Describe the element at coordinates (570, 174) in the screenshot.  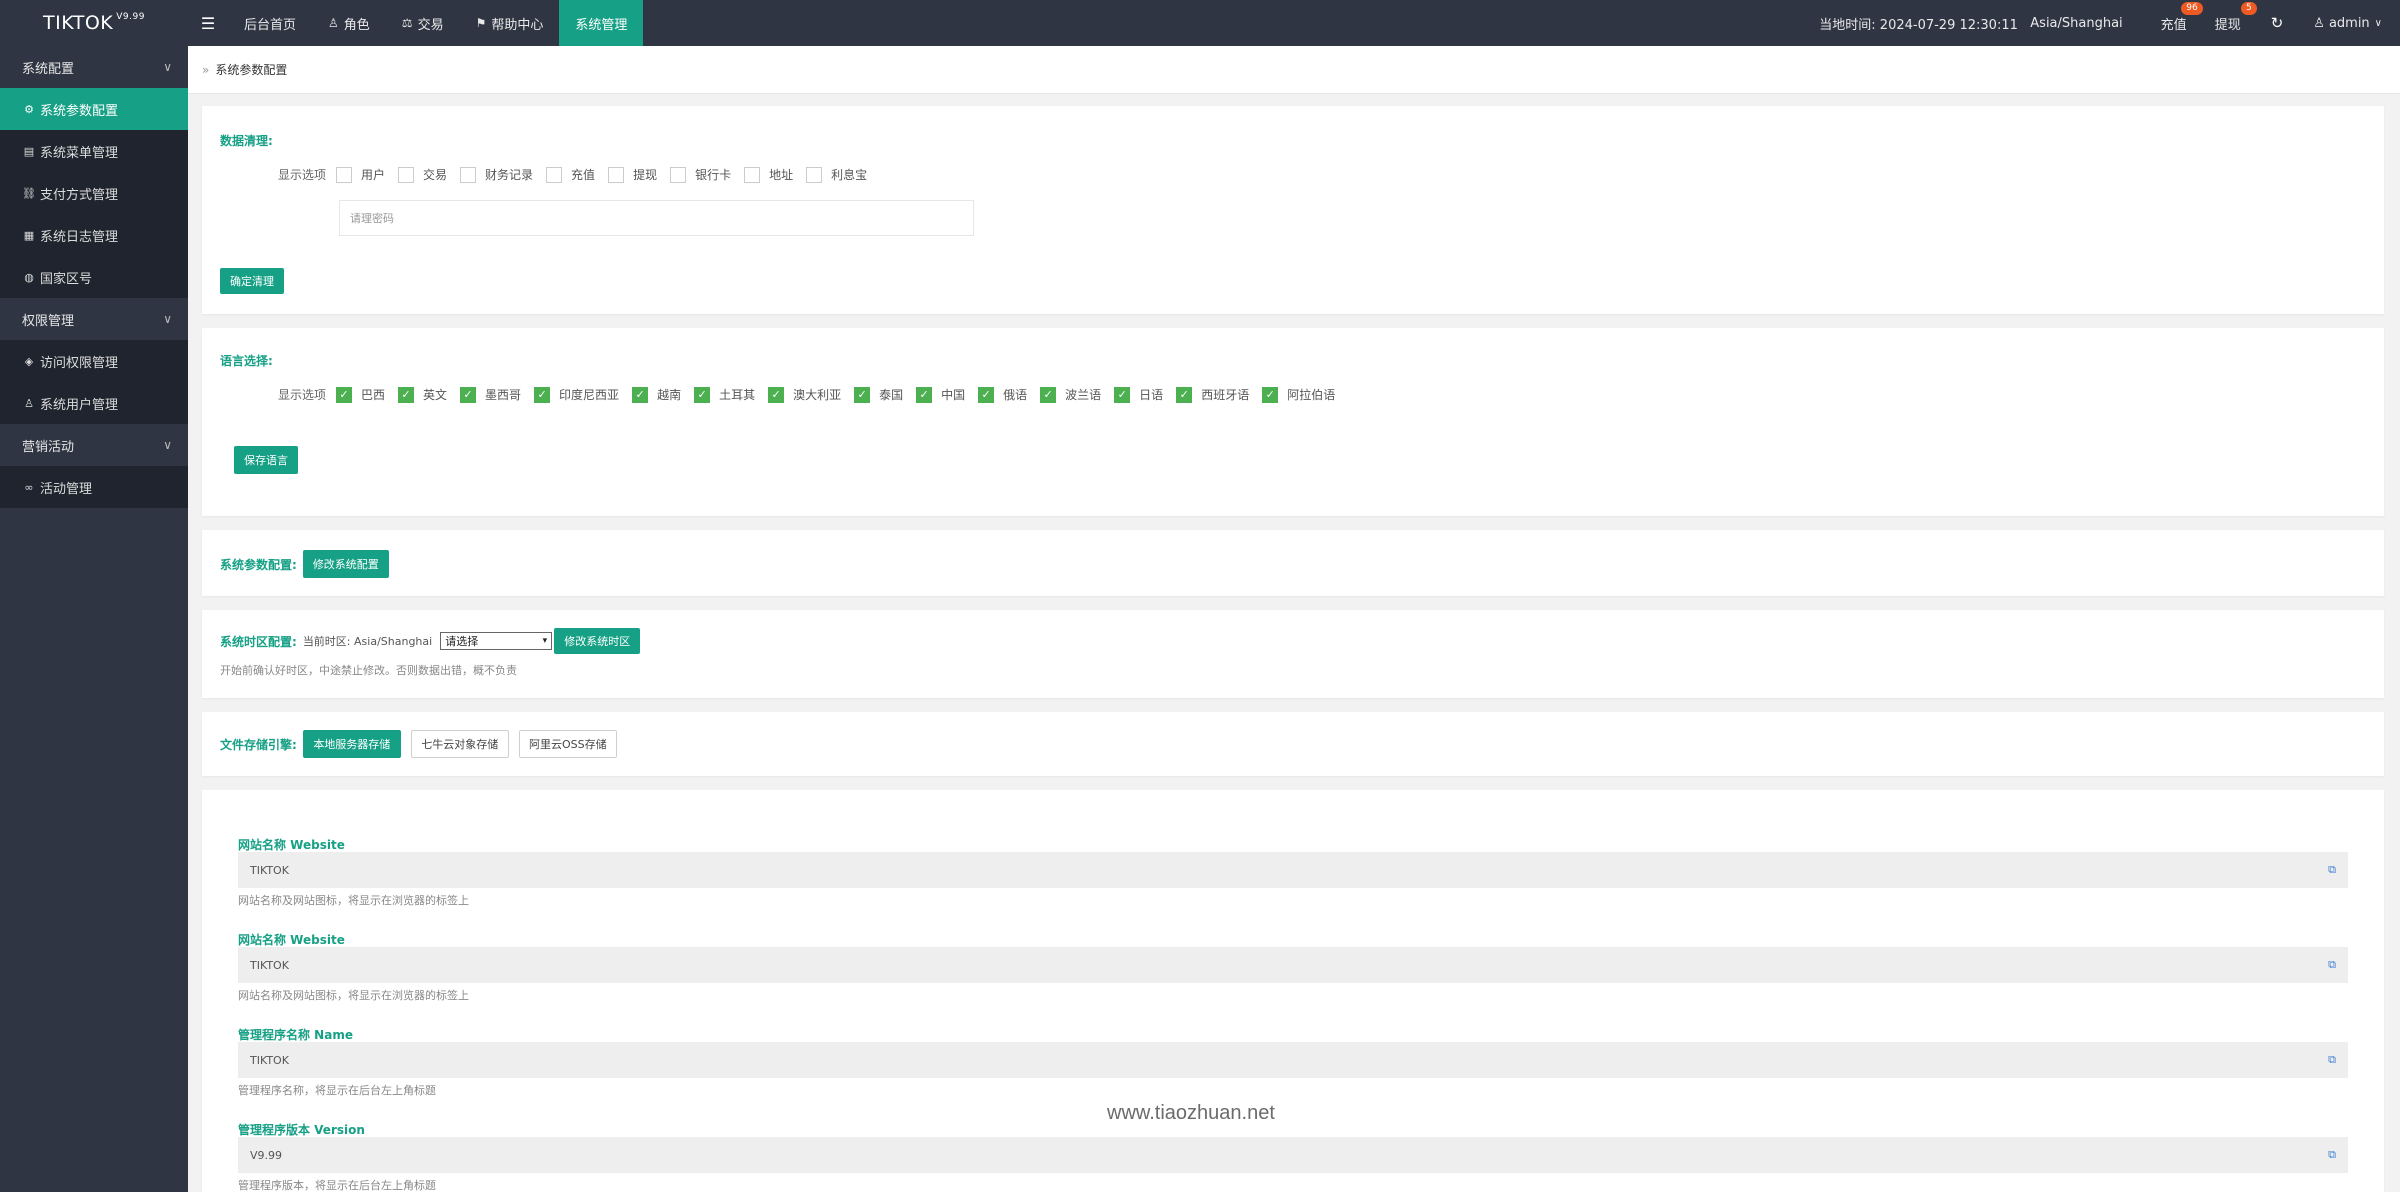
I see `clean-option-recharge: 充值` at that location.